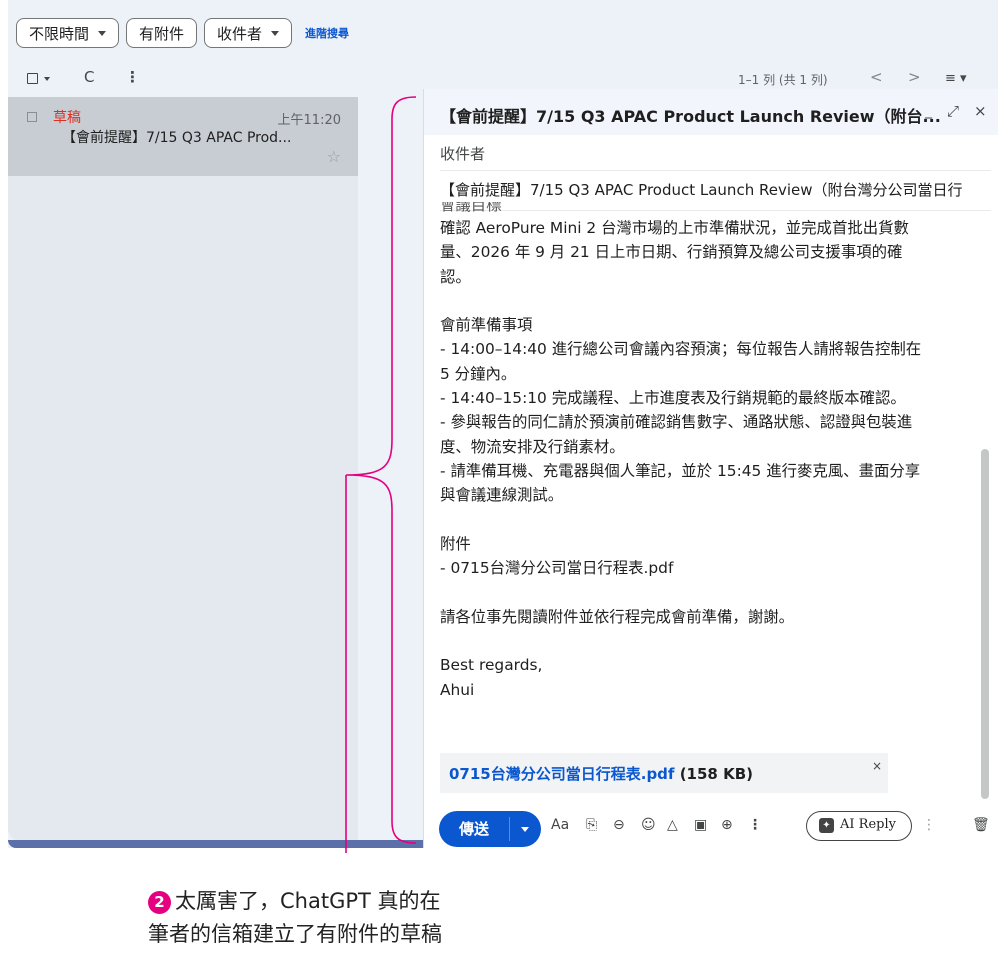  I want to click on ai-reply-button: ✦ AI Reply, so click(859, 826).